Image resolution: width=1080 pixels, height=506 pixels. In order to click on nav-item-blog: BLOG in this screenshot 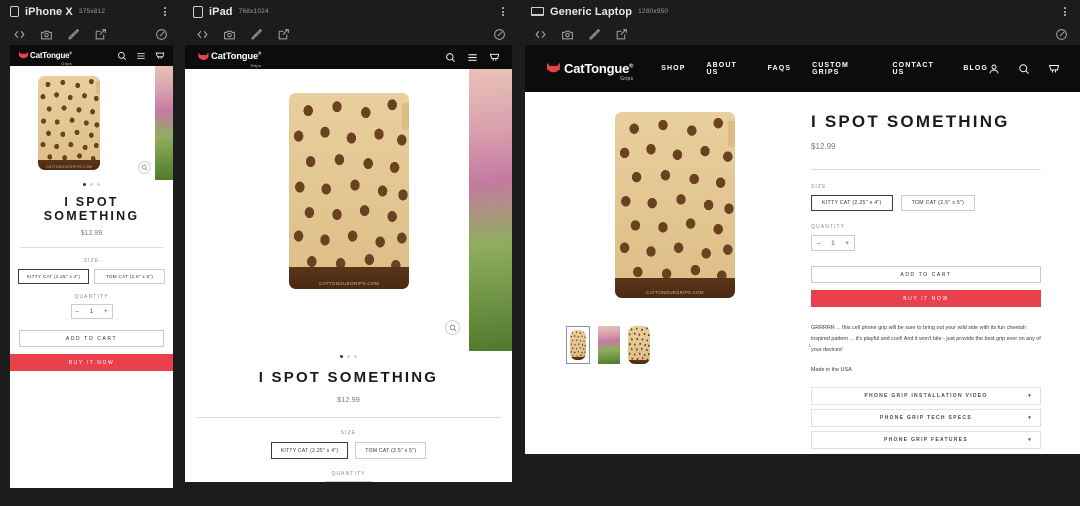, I will do `click(975, 68)`.